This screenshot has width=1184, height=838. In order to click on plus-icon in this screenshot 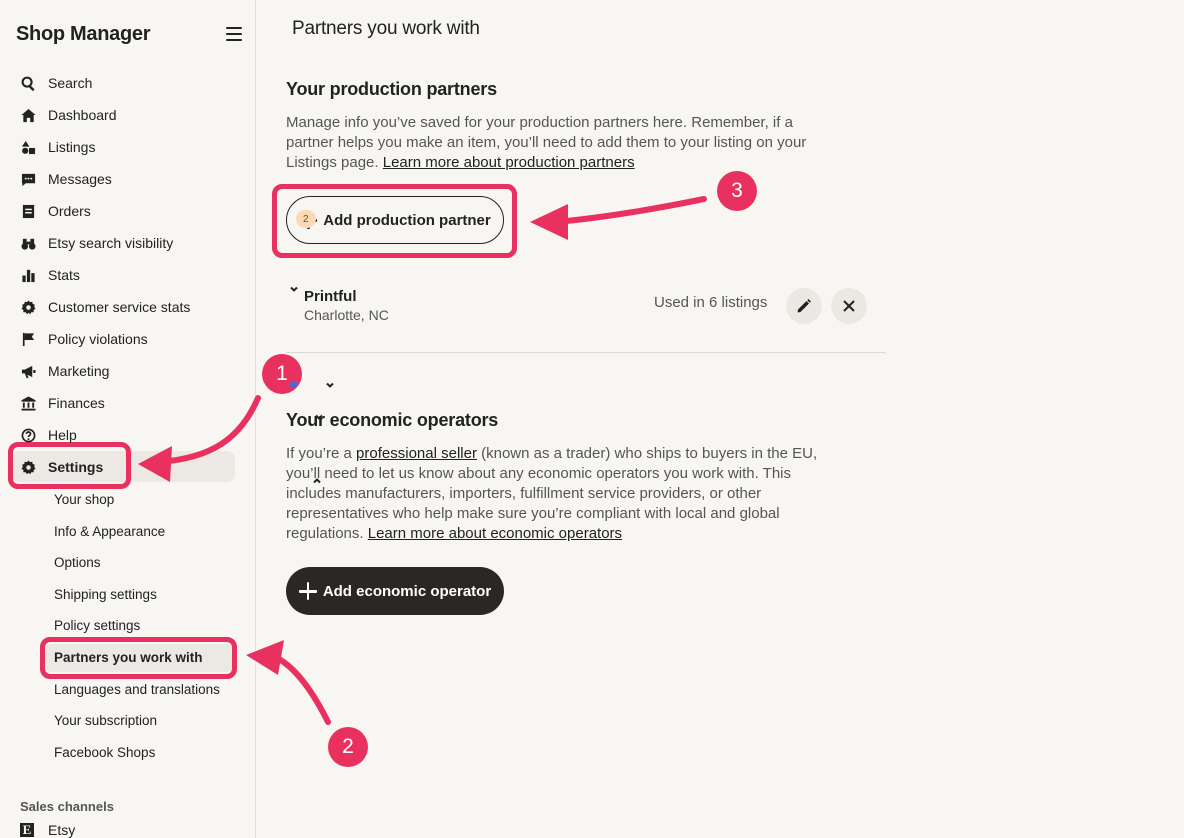, I will do `click(307, 591)`.